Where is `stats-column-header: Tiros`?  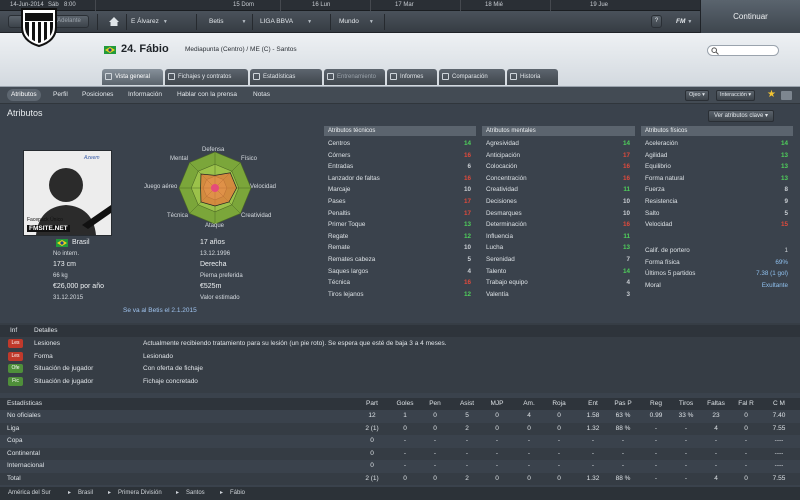 stats-column-header: Tiros is located at coordinates (686, 404).